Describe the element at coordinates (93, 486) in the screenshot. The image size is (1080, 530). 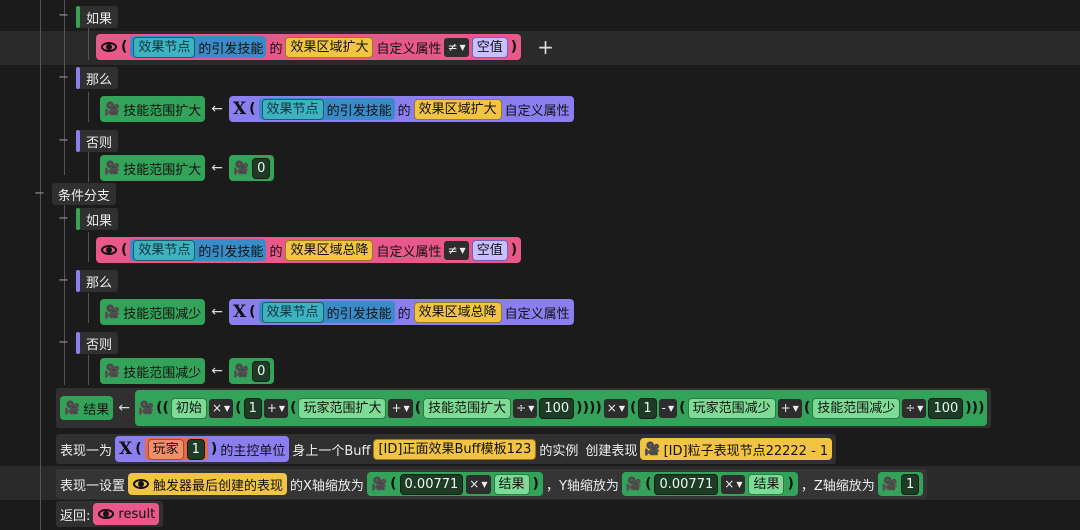
I see `set-lead: 表现一设置` at that location.